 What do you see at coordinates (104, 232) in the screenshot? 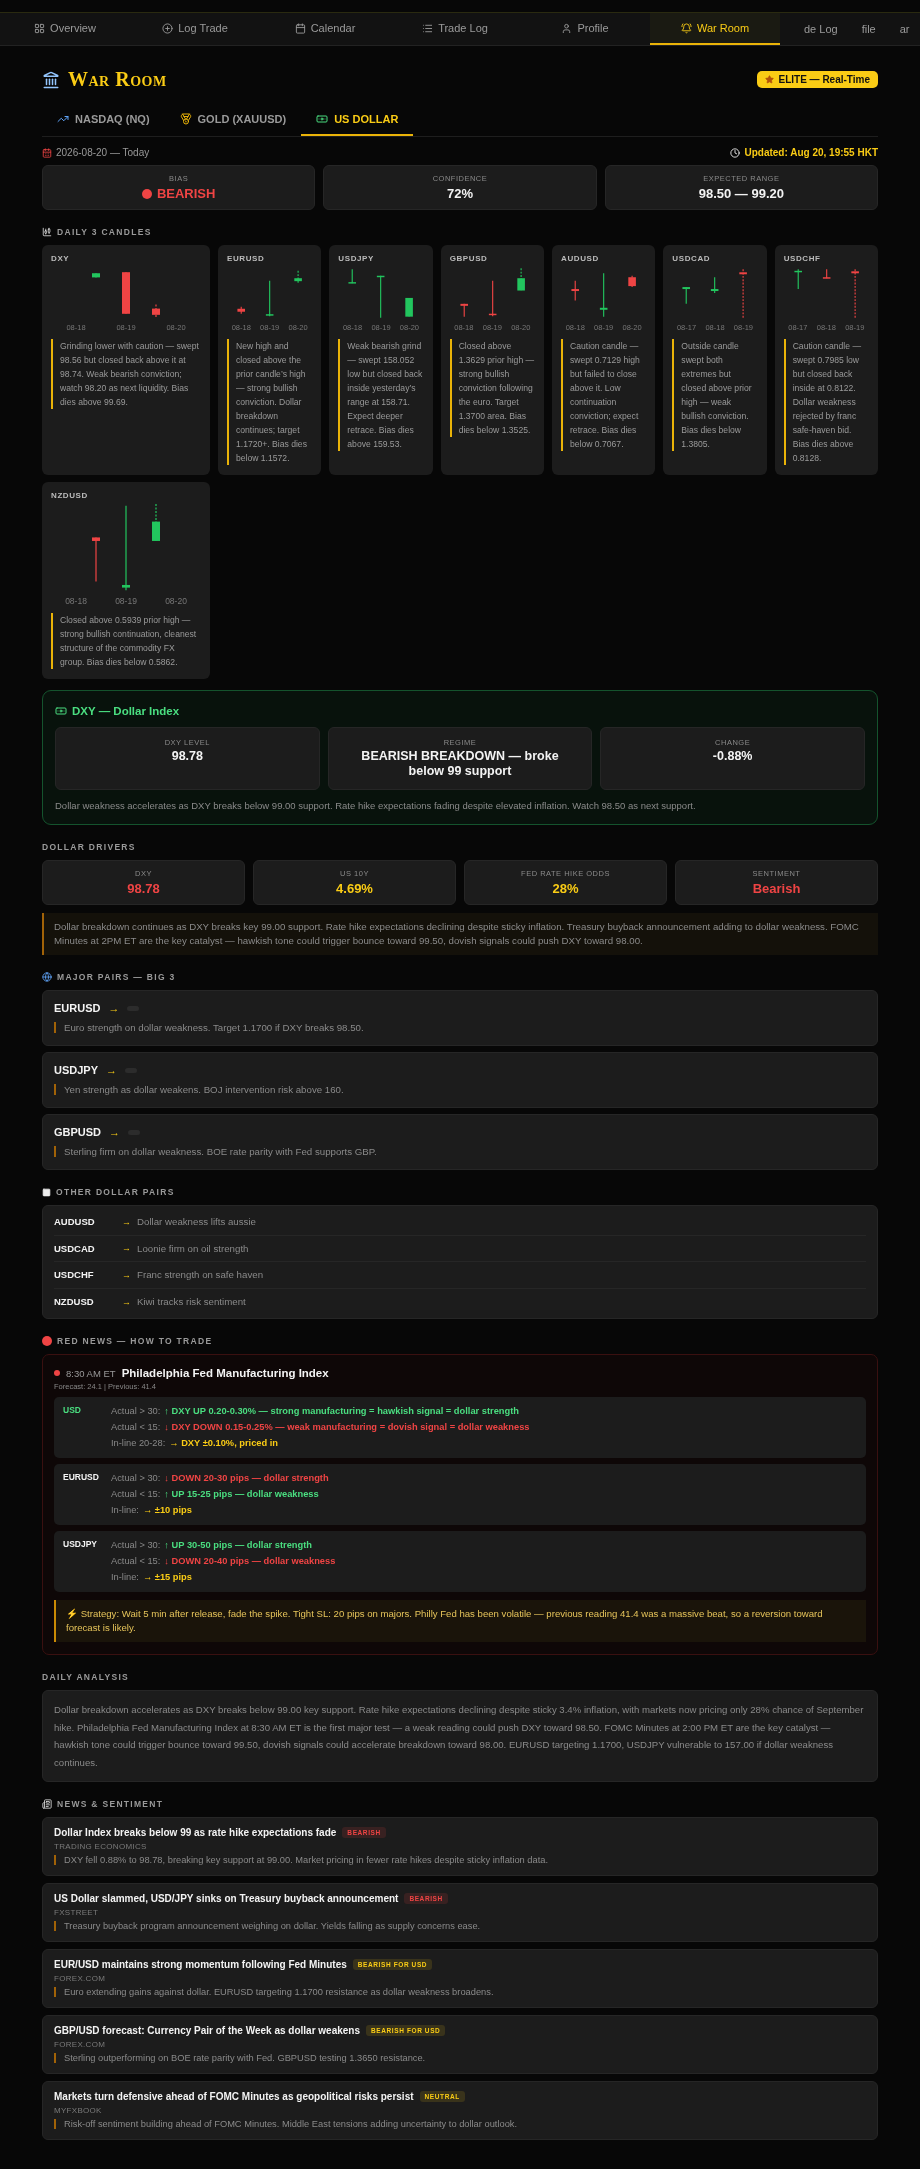
I see `section-title: DAILY 3 CANDLES` at bounding box center [104, 232].